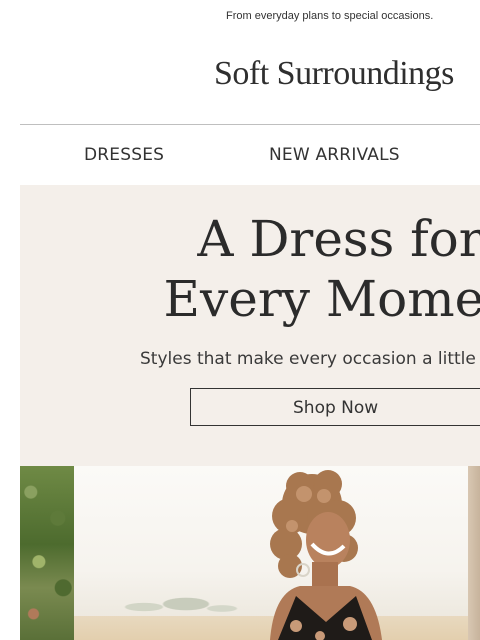 This screenshot has width=480, height=640. What do you see at coordinates (321, 299) in the screenshot?
I see `hero-title-line-2: Every Momen` at bounding box center [321, 299].